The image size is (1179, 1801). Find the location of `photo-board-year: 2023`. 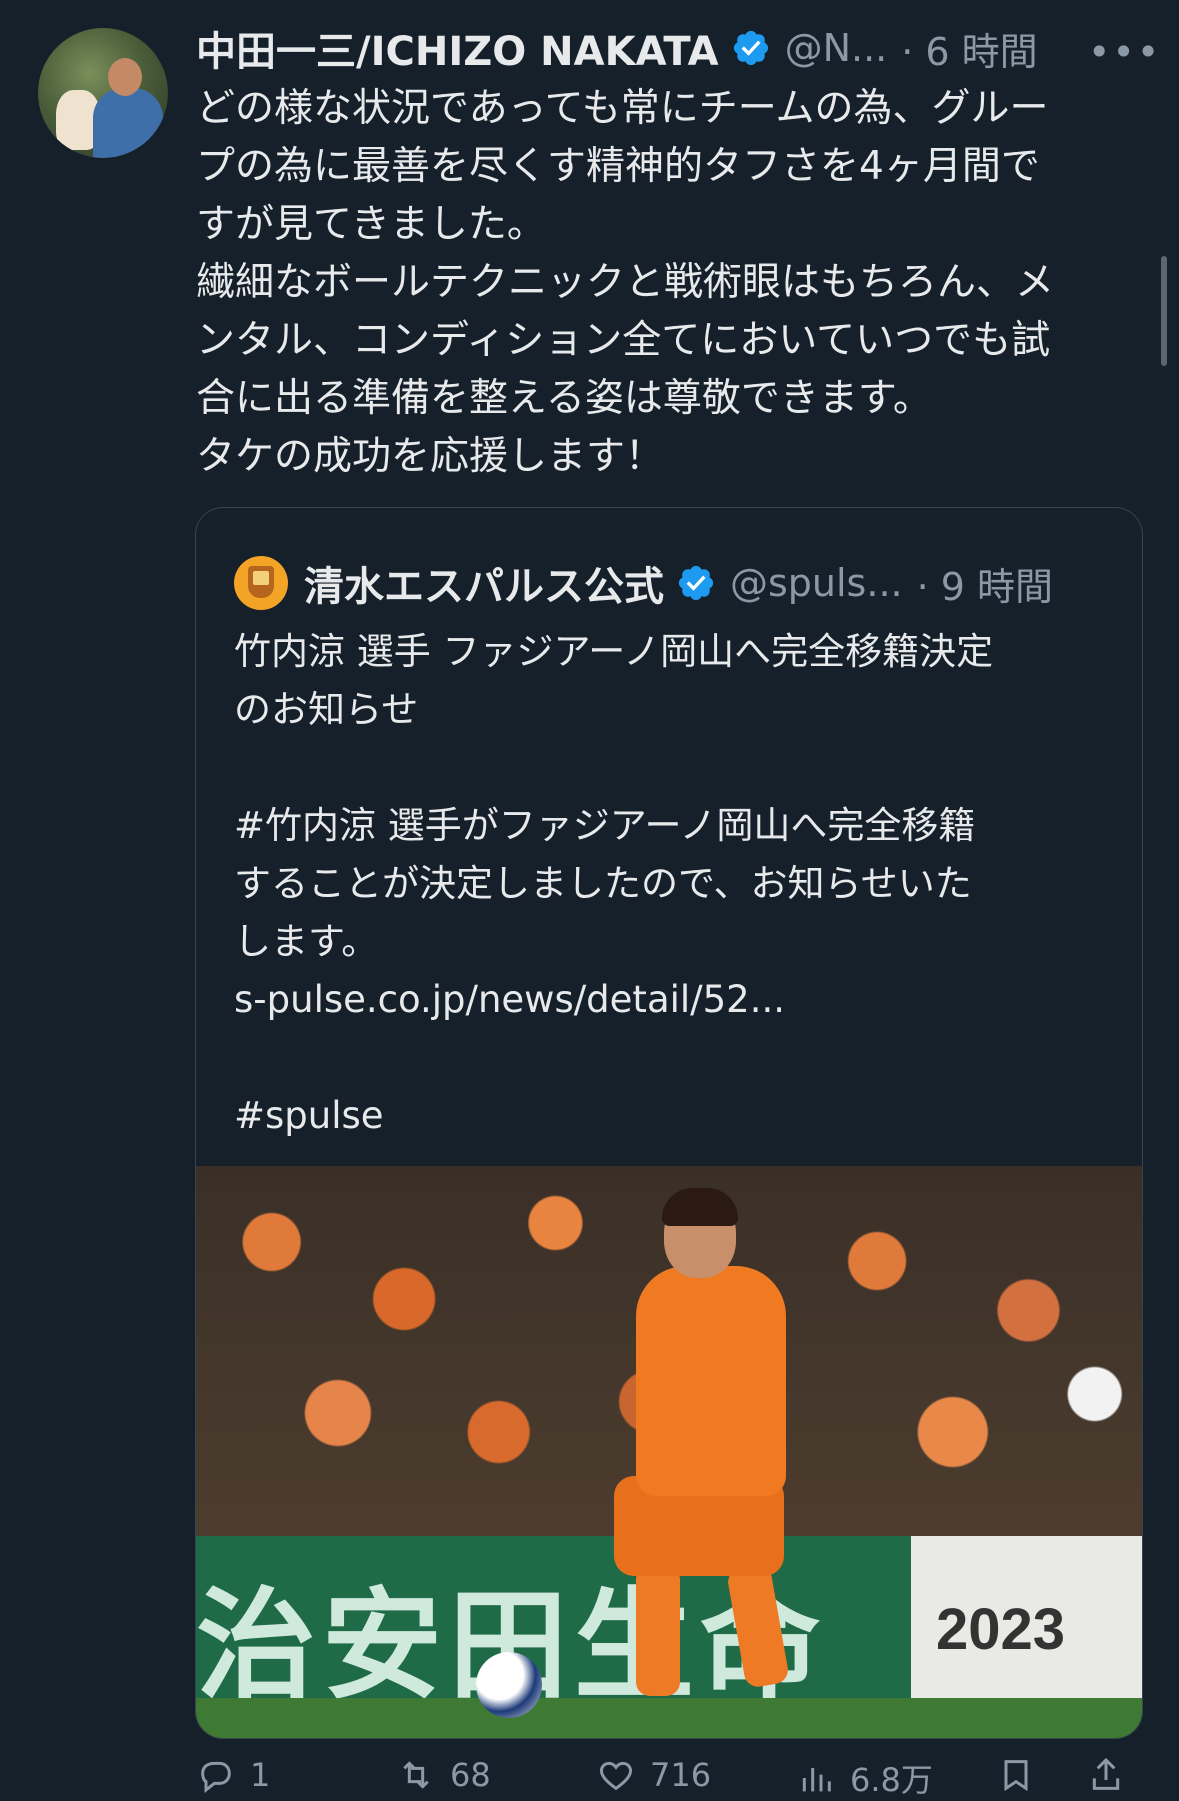

photo-board-year: 2023 is located at coordinates (1001, 1629).